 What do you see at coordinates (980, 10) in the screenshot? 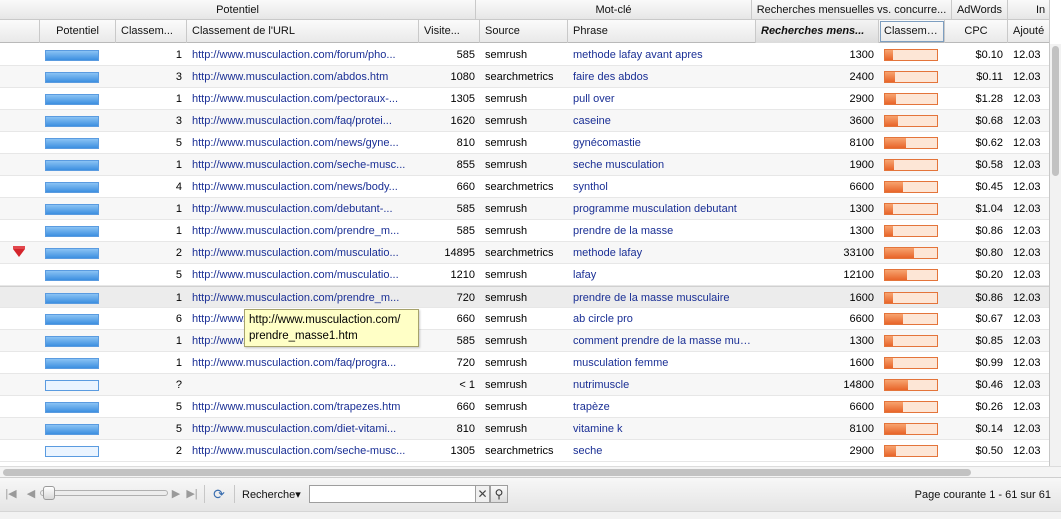
I see `group-header-adwords: AdWords` at bounding box center [980, 10].